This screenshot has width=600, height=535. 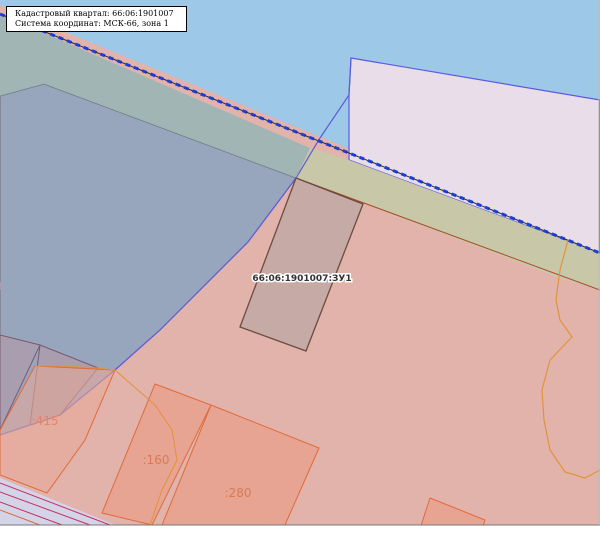 What do you see at coordinates (300, 530) in the screenshot?
I see `map-bottom-margin` at bounding box center [300, 530].